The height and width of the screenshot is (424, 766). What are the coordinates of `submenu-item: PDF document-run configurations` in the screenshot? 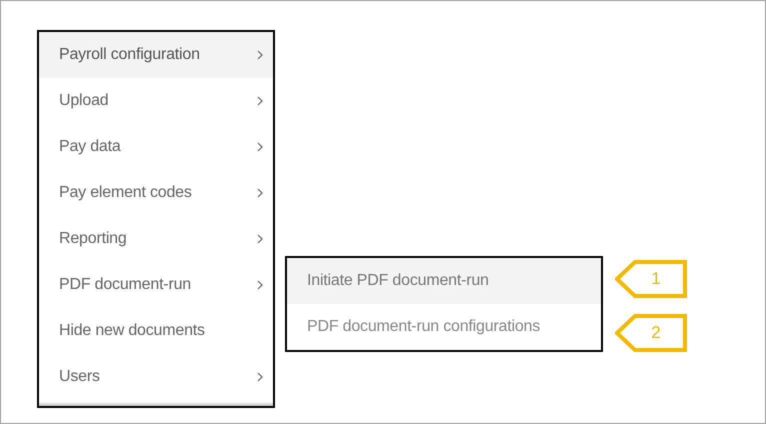 It's located at (444, 327).